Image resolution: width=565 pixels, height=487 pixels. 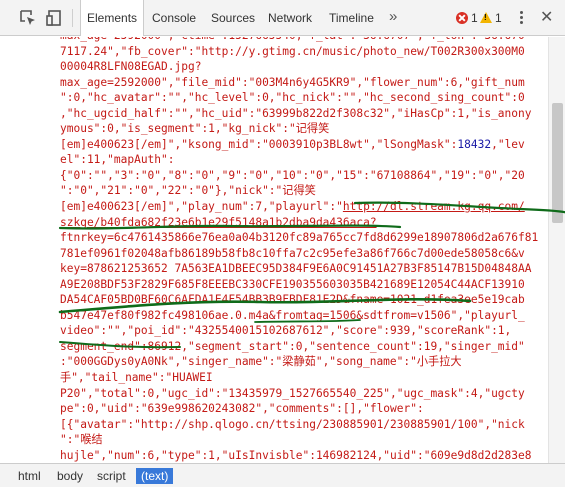 I want to click on inspect-element-icon, so click(x=28, y=18).